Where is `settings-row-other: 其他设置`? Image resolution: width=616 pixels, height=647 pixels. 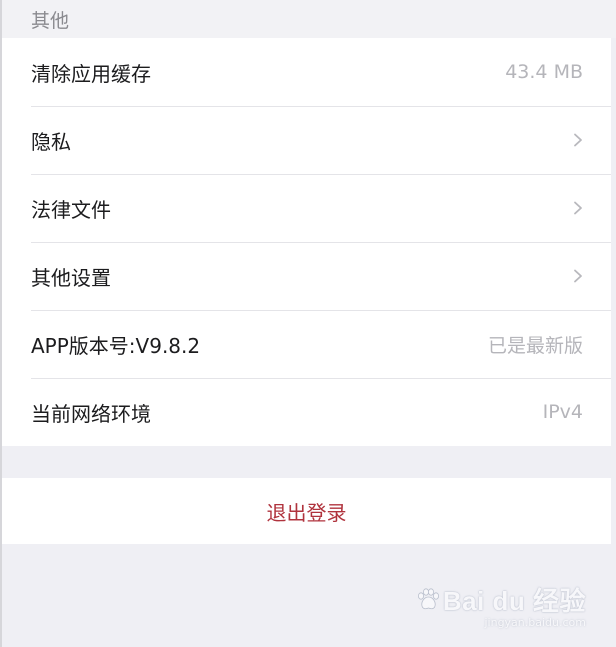 settings-row-other: 其他设置 is located at coordinates (306, 276).